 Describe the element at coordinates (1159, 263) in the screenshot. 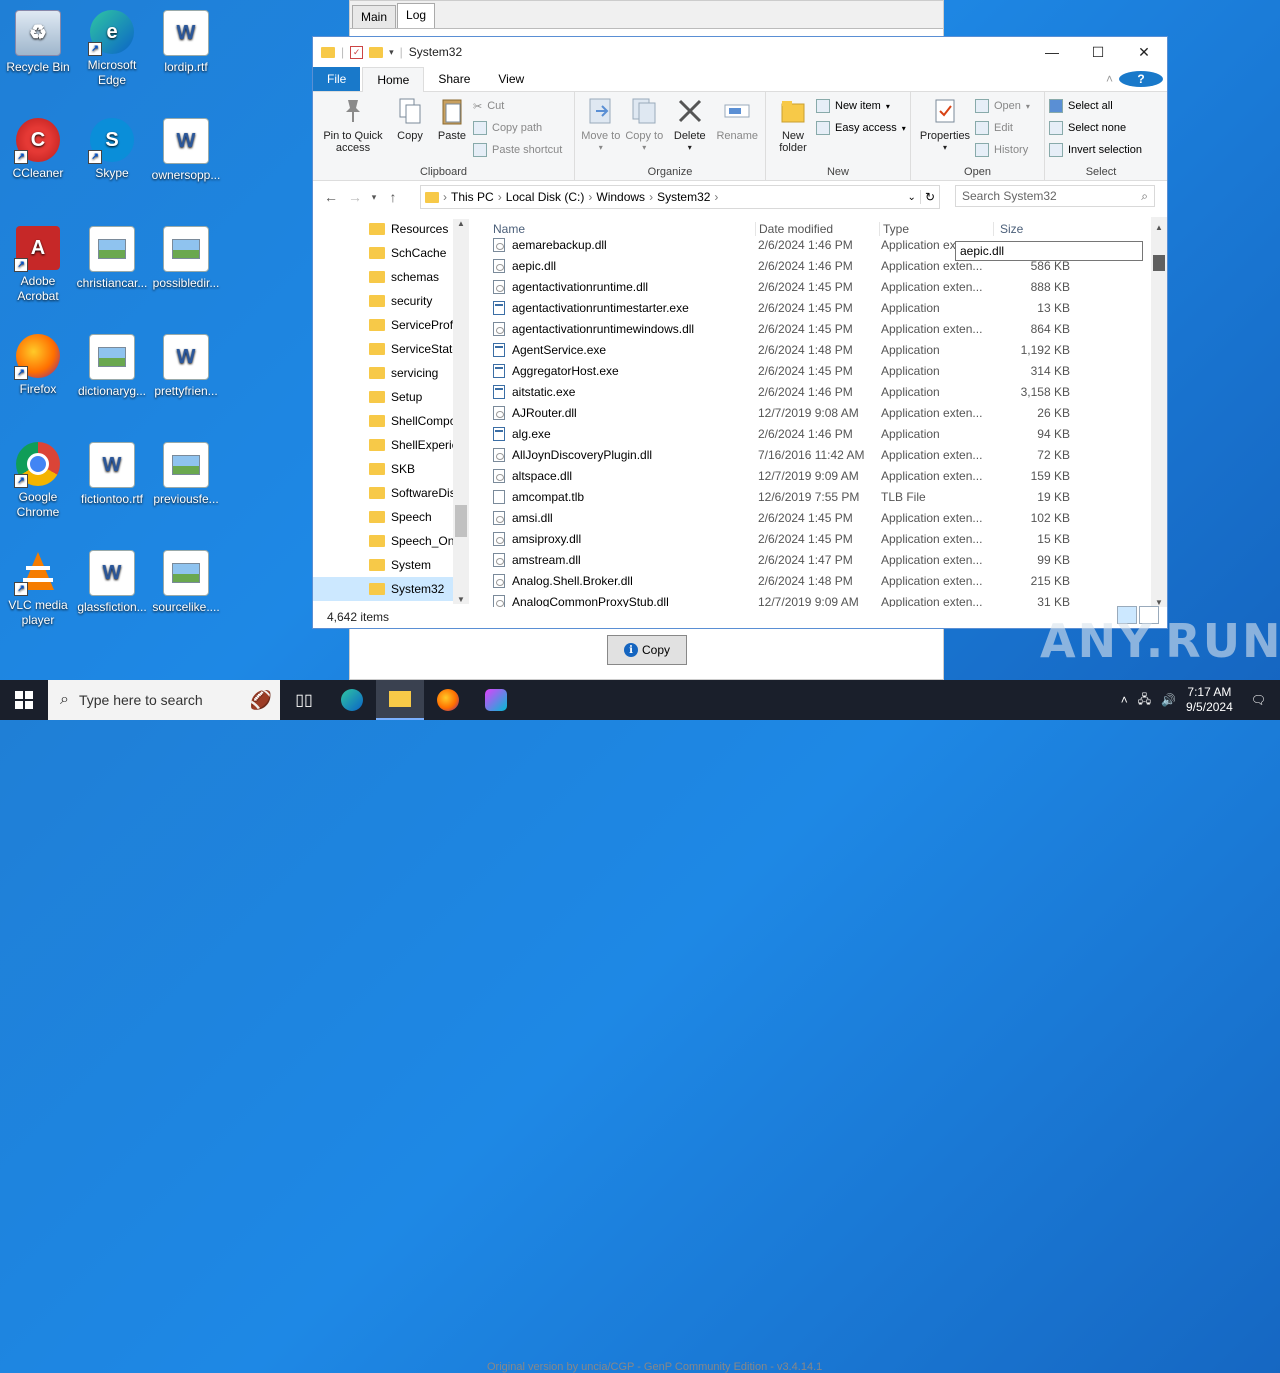

I see `file-scroll-thumb` at that location.